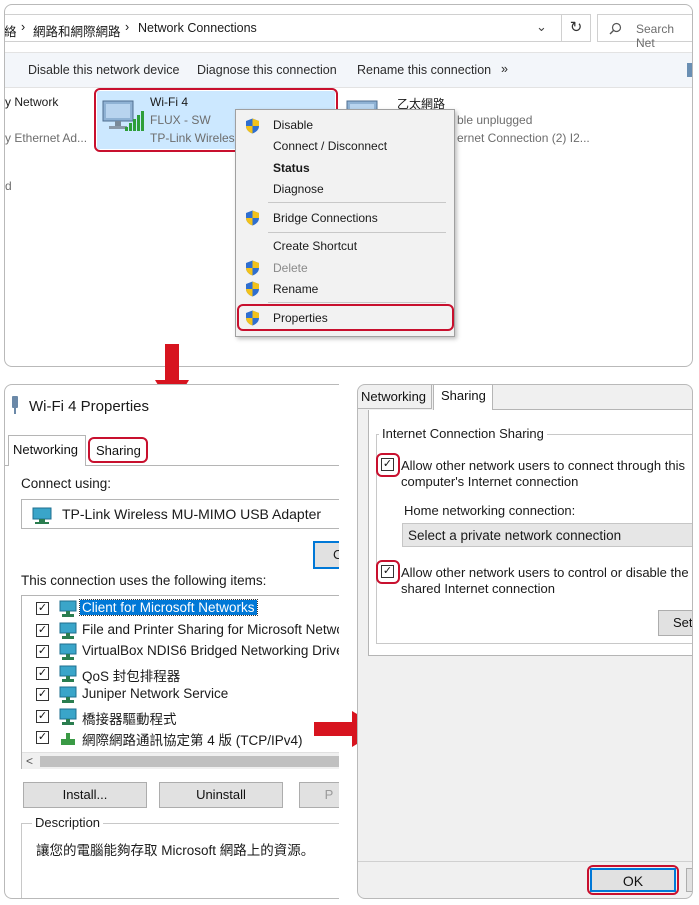 The width and height of the screenshot is (699, 905). I want to click on list-item-label: 網際網路通訊協定第 4 版 (TCP/IPv4), so click(192, 740).